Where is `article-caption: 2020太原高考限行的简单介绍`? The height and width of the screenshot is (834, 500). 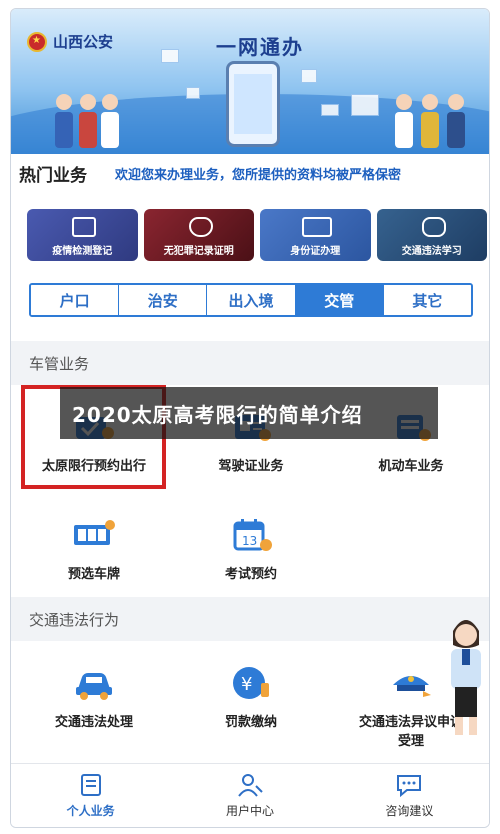
article-caption: 2020太原高考限行的简单介绍 is located at coordinates (249, 413).